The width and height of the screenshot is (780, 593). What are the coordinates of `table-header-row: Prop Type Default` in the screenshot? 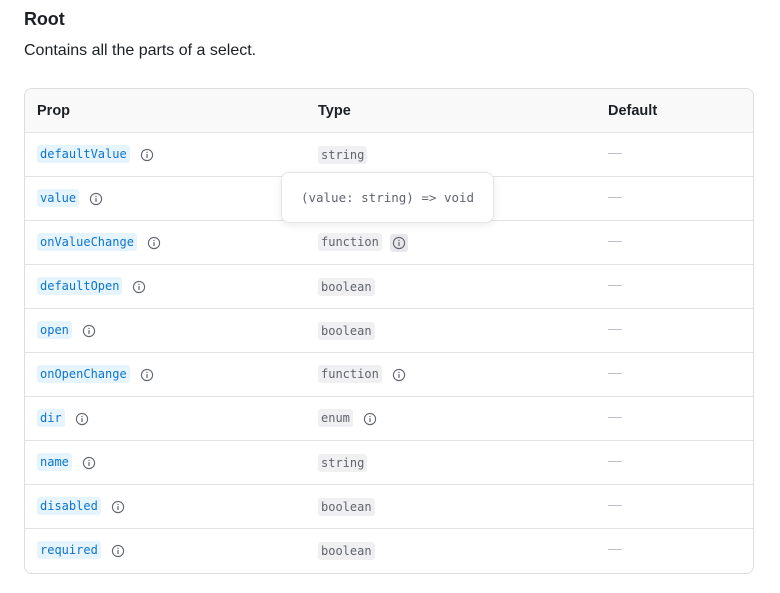 It's located at (389, 111).